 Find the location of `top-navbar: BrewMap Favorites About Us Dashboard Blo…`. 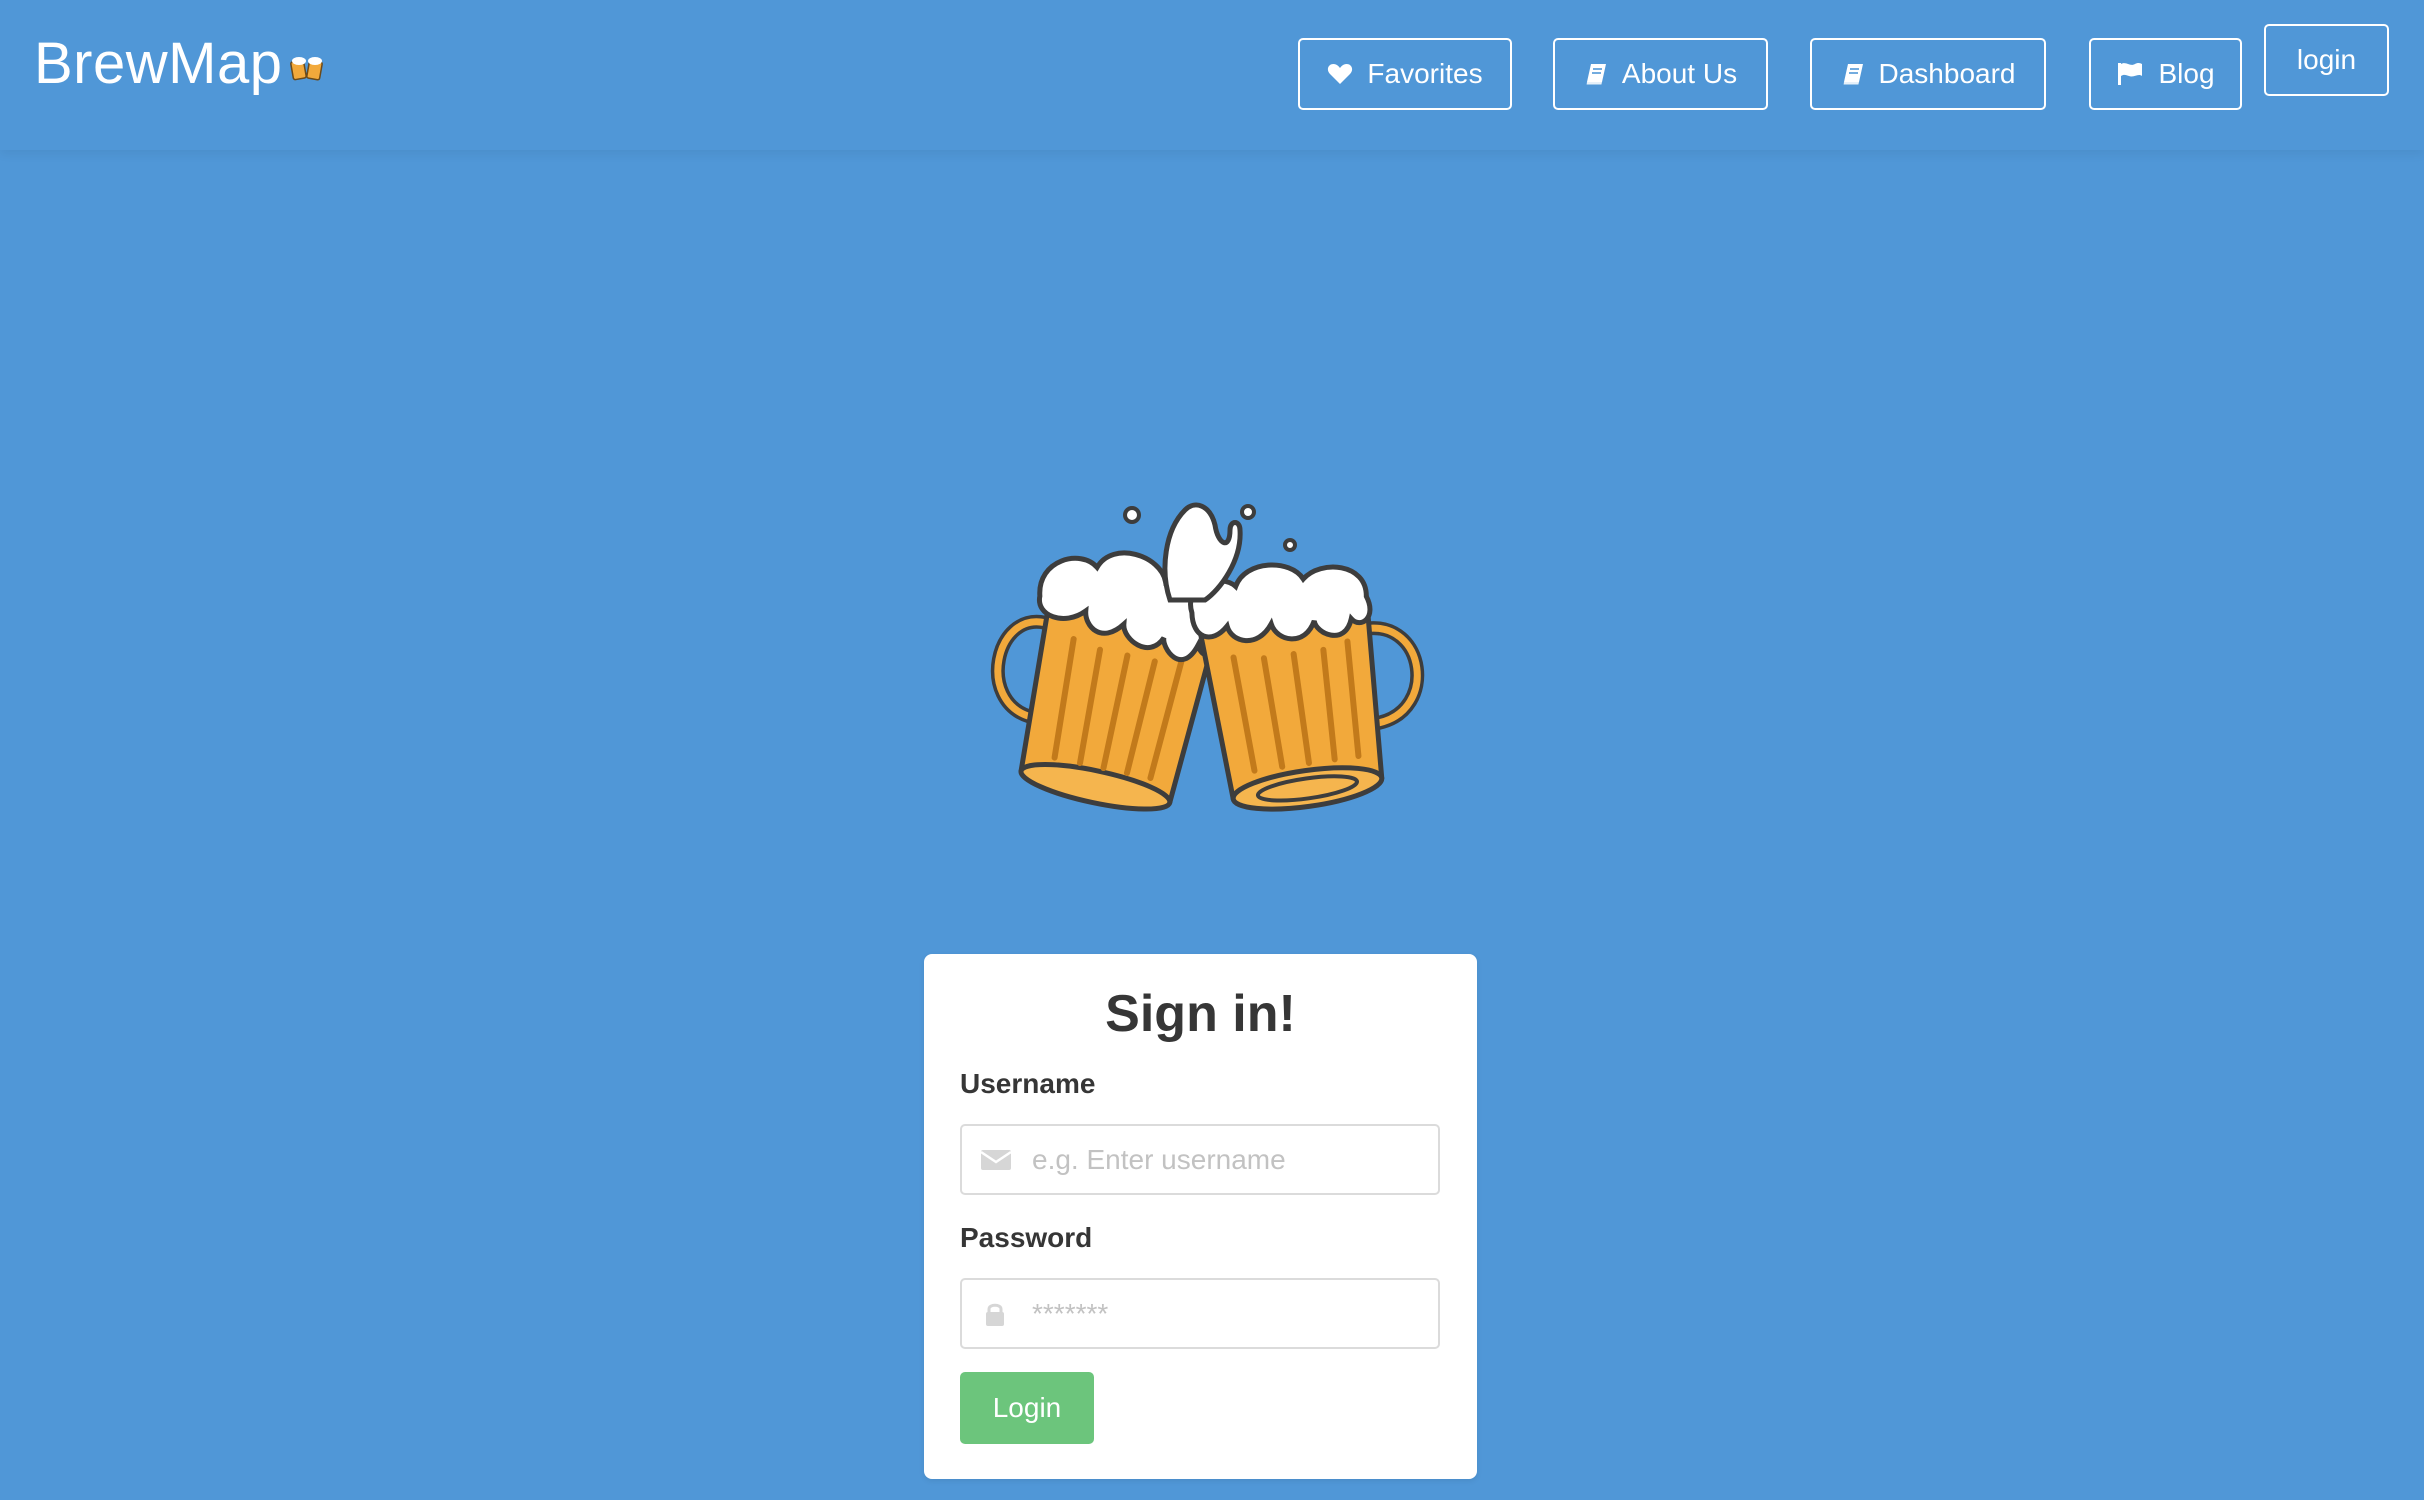

top-navbar: BrewMap Favorites About Us Dashboard Blo… is located at coordinates (1212, 75).